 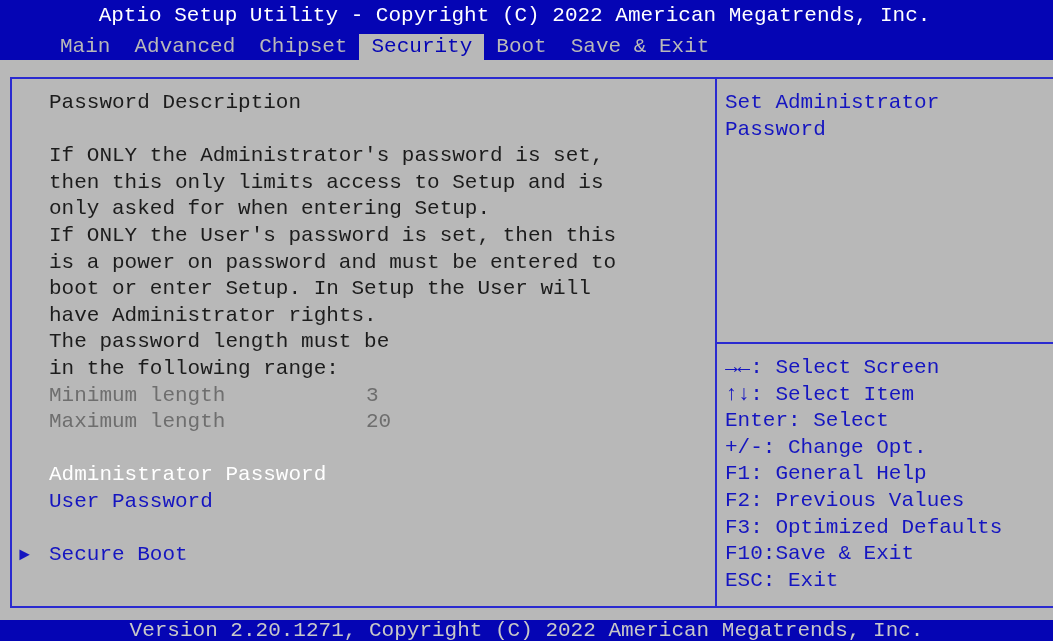 What do you see at coordinates (514, 16) in the screenshot?
I see `window-title: Aptio Setup Utility - Copyright (C) 2022 American Megatrends, Inc.` at bounding box center [514, 16].